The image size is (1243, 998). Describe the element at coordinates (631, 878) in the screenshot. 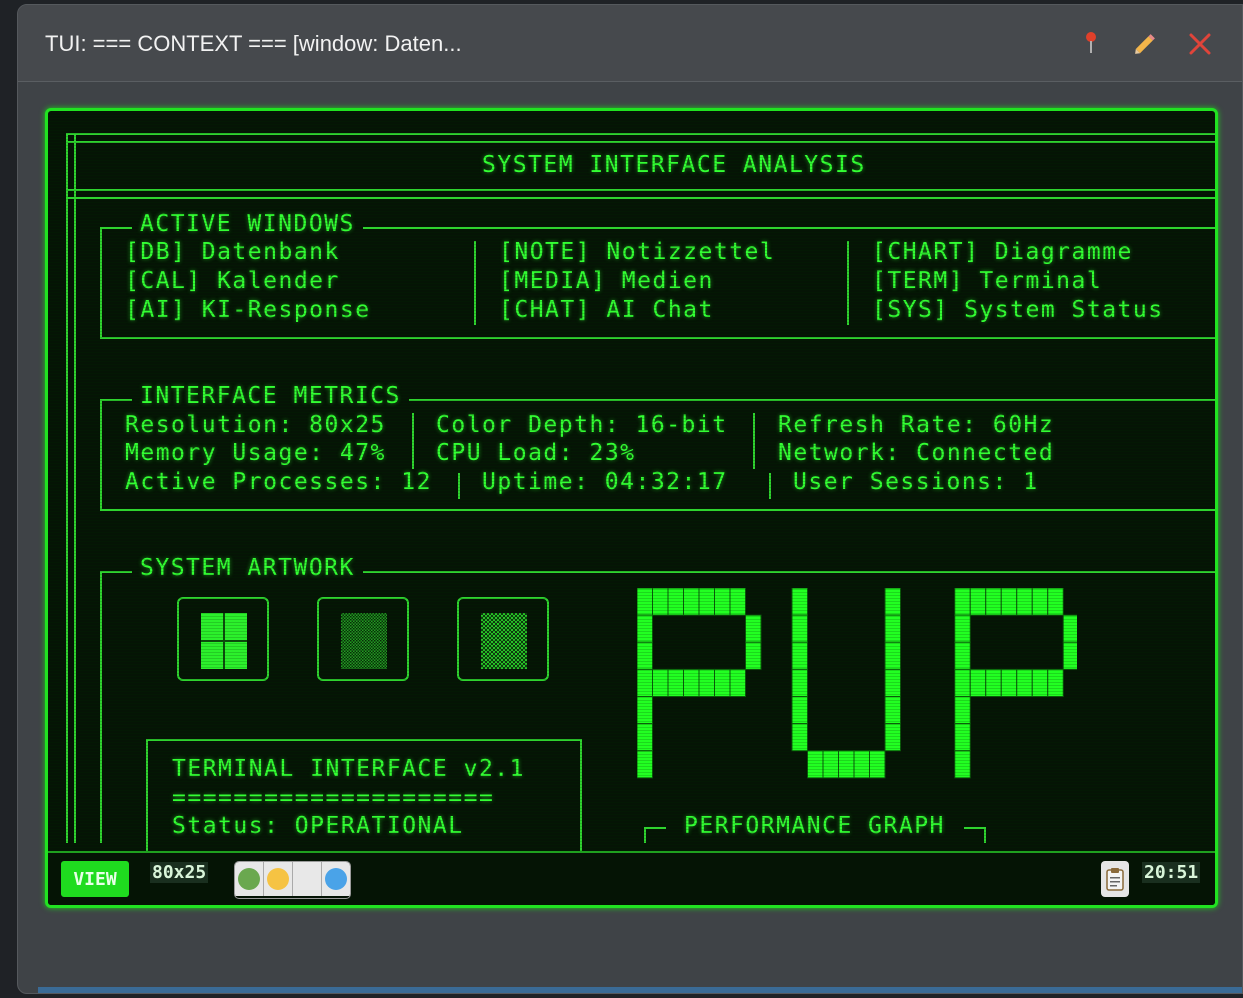

I see `tui-statusbar: VIEW 80x25 20:51` at that location.